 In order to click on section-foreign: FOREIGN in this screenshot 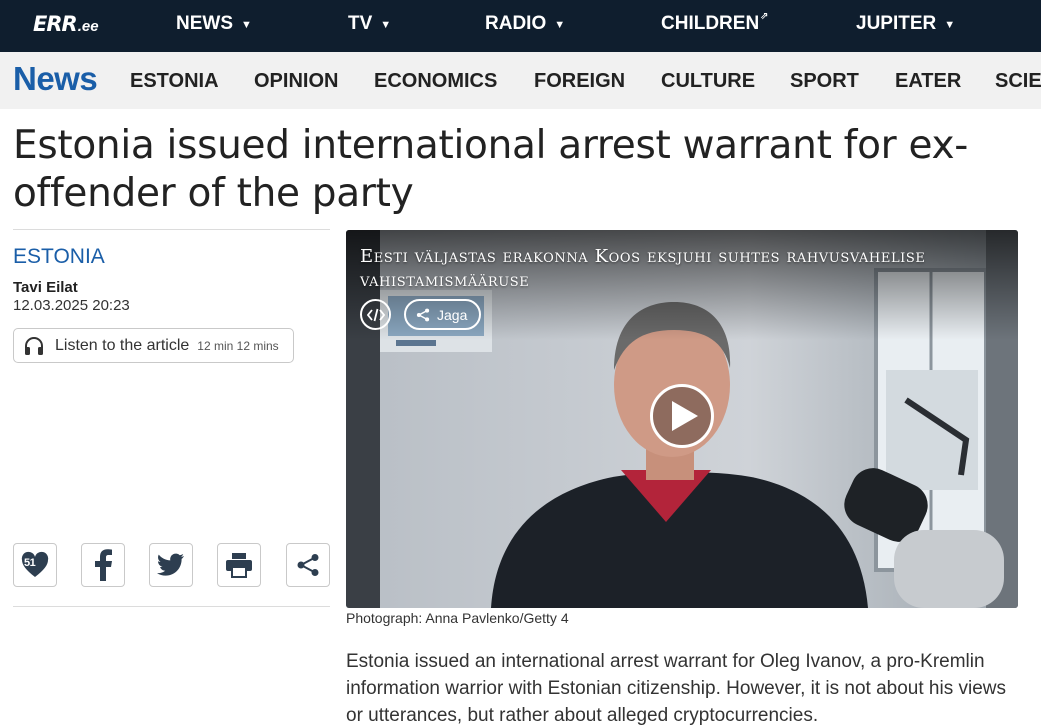, I will do `click(579, 81)`.